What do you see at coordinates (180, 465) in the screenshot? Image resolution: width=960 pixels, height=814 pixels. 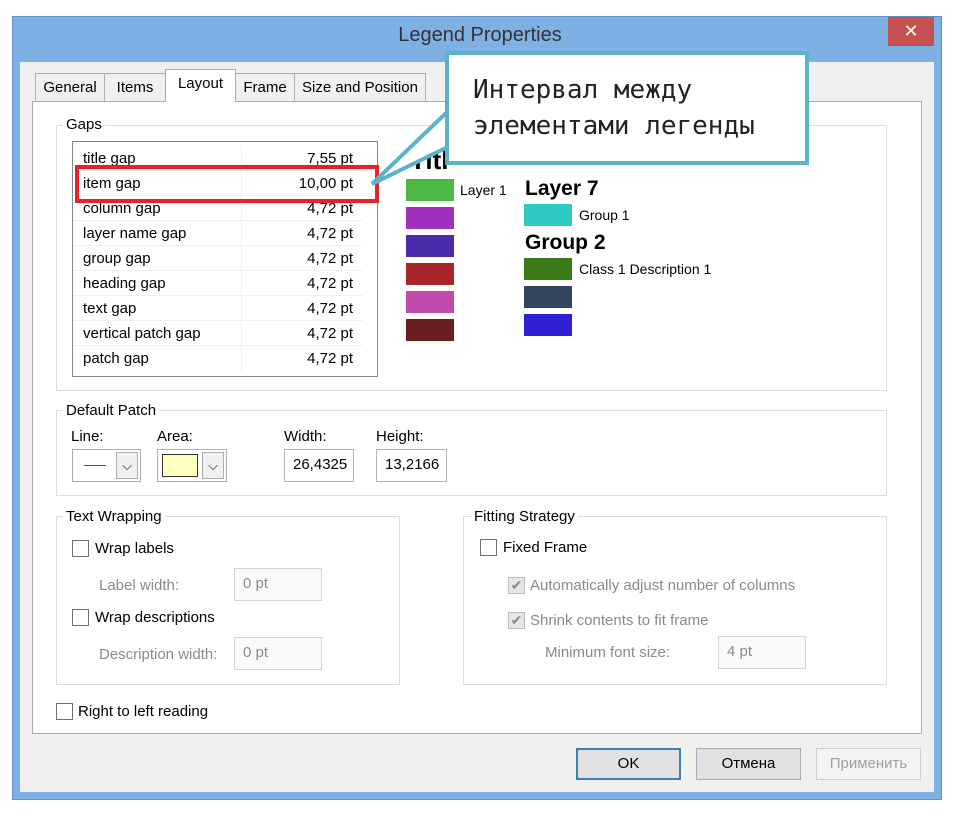 I see `area-symbol-preview` at bounding box center [180, 465].